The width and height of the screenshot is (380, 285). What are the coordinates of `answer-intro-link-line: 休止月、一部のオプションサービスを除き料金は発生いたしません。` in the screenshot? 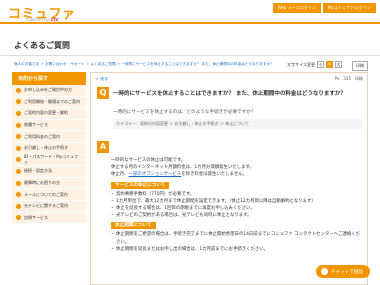 It's located at (236, 174).